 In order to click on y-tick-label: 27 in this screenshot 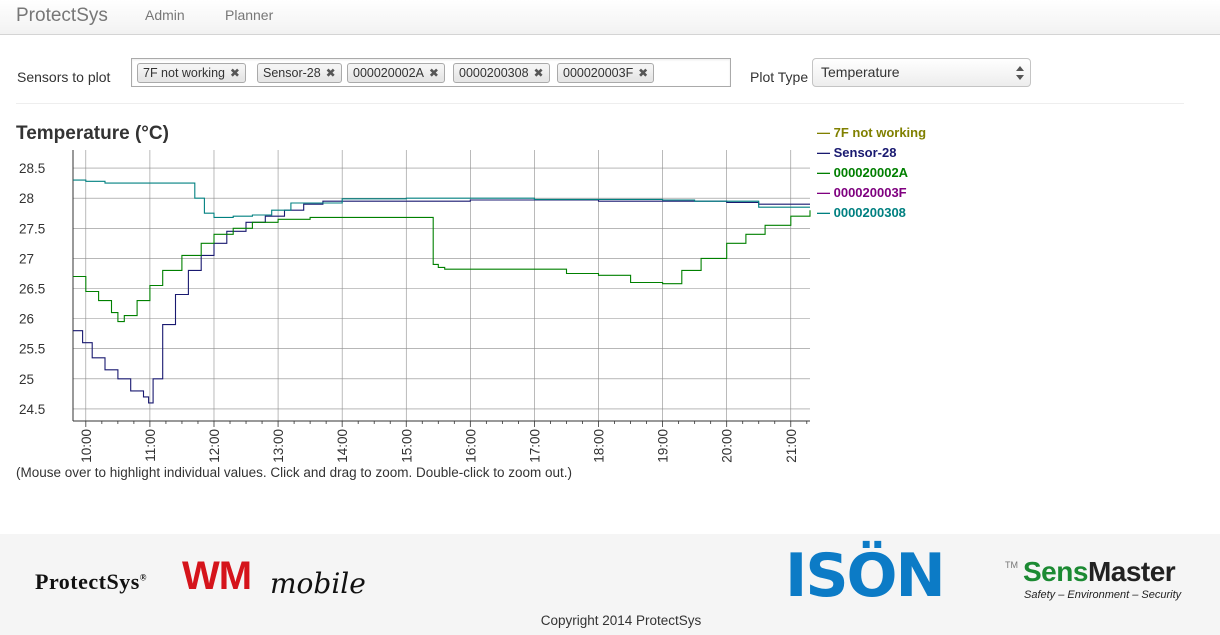, I will do `click(26, 258)`.